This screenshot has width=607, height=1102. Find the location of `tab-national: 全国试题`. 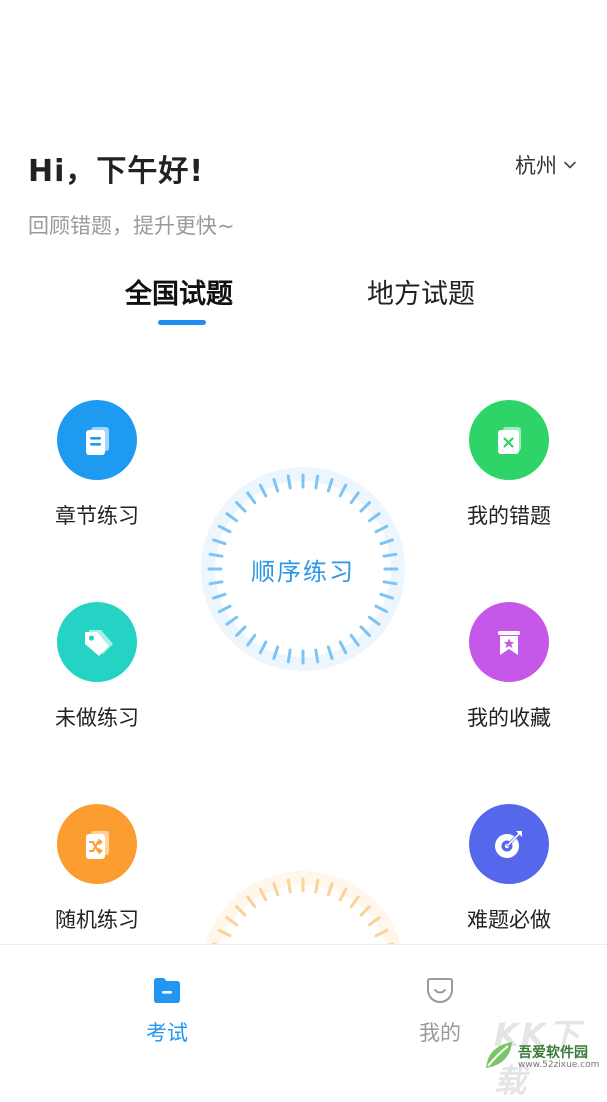

tab-national: 全国试题 is located at coordinates (179, 291).